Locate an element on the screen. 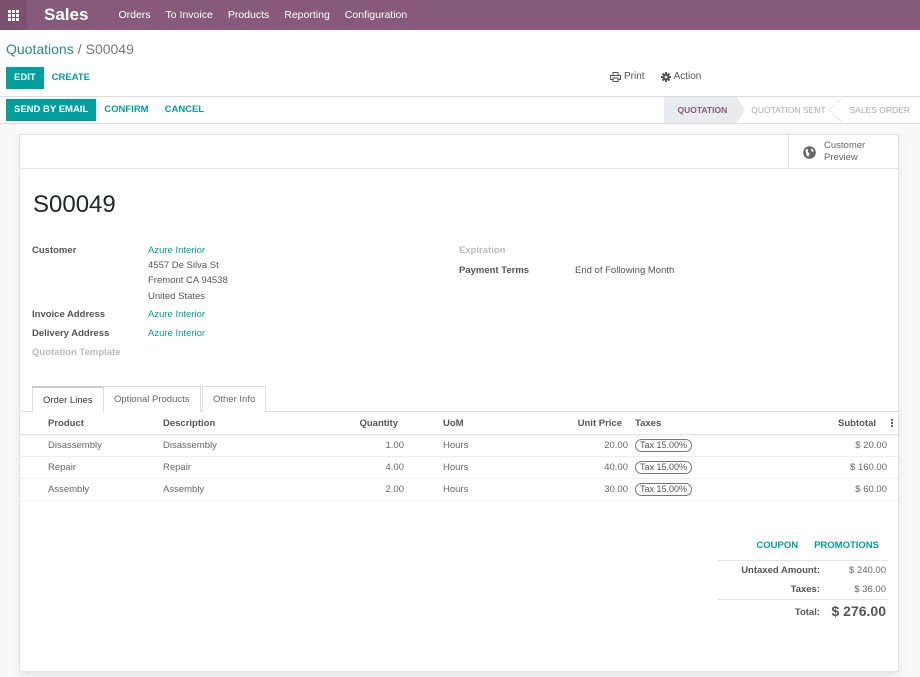 The image size is (920, 677). untaxed-amount-label: Untaxed Amount: is located at coordinates (780, 570).